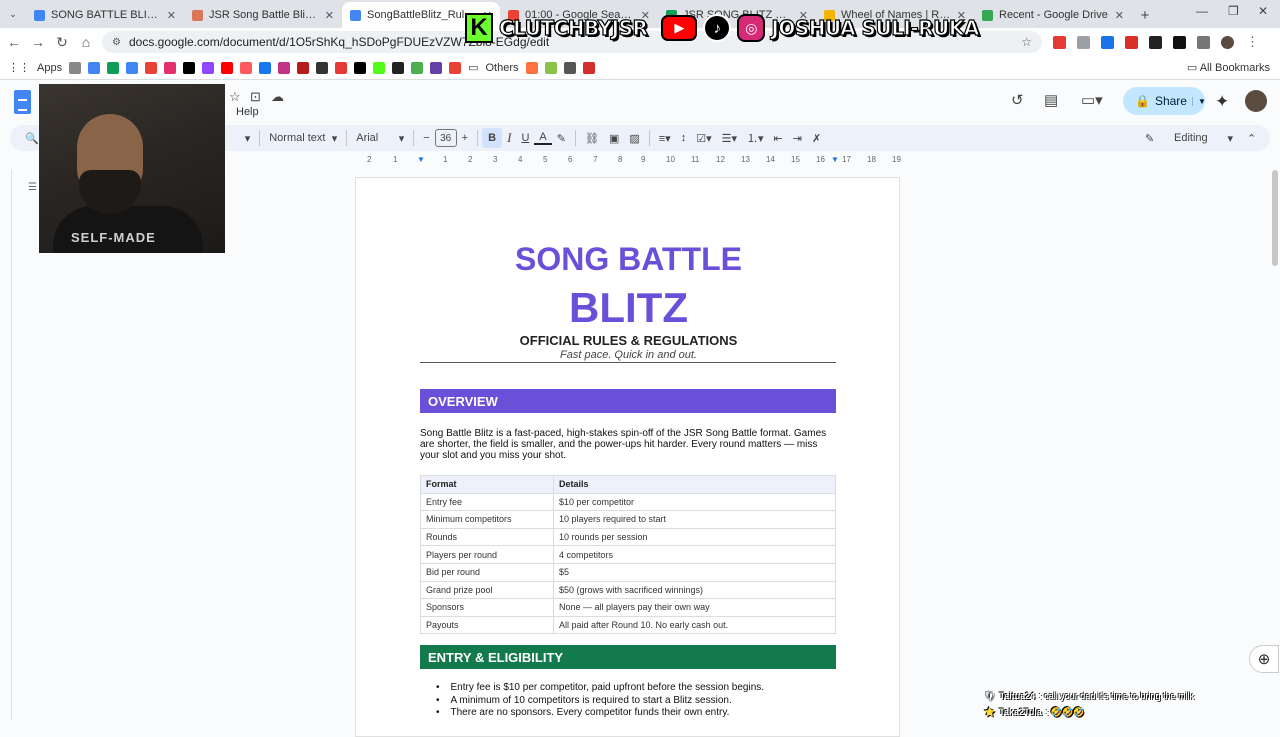  I want to click on browser-tab: JSR Song Battle Blitz rules - Cla ✕, so click(263, 15).